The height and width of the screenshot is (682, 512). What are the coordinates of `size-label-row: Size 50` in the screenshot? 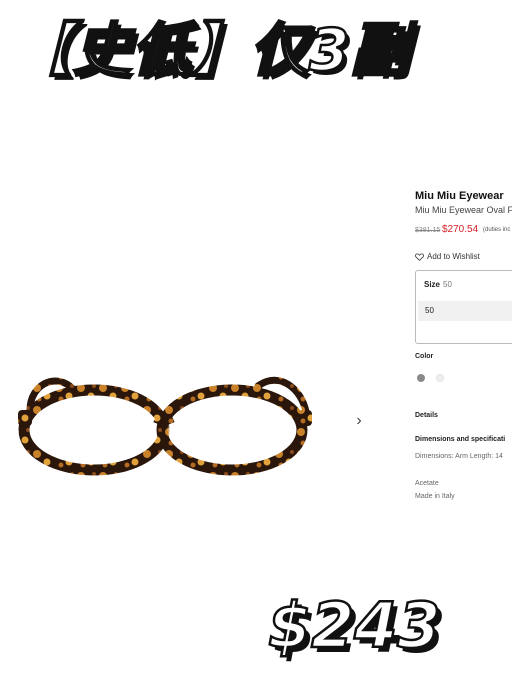 It's located at (438, 284).